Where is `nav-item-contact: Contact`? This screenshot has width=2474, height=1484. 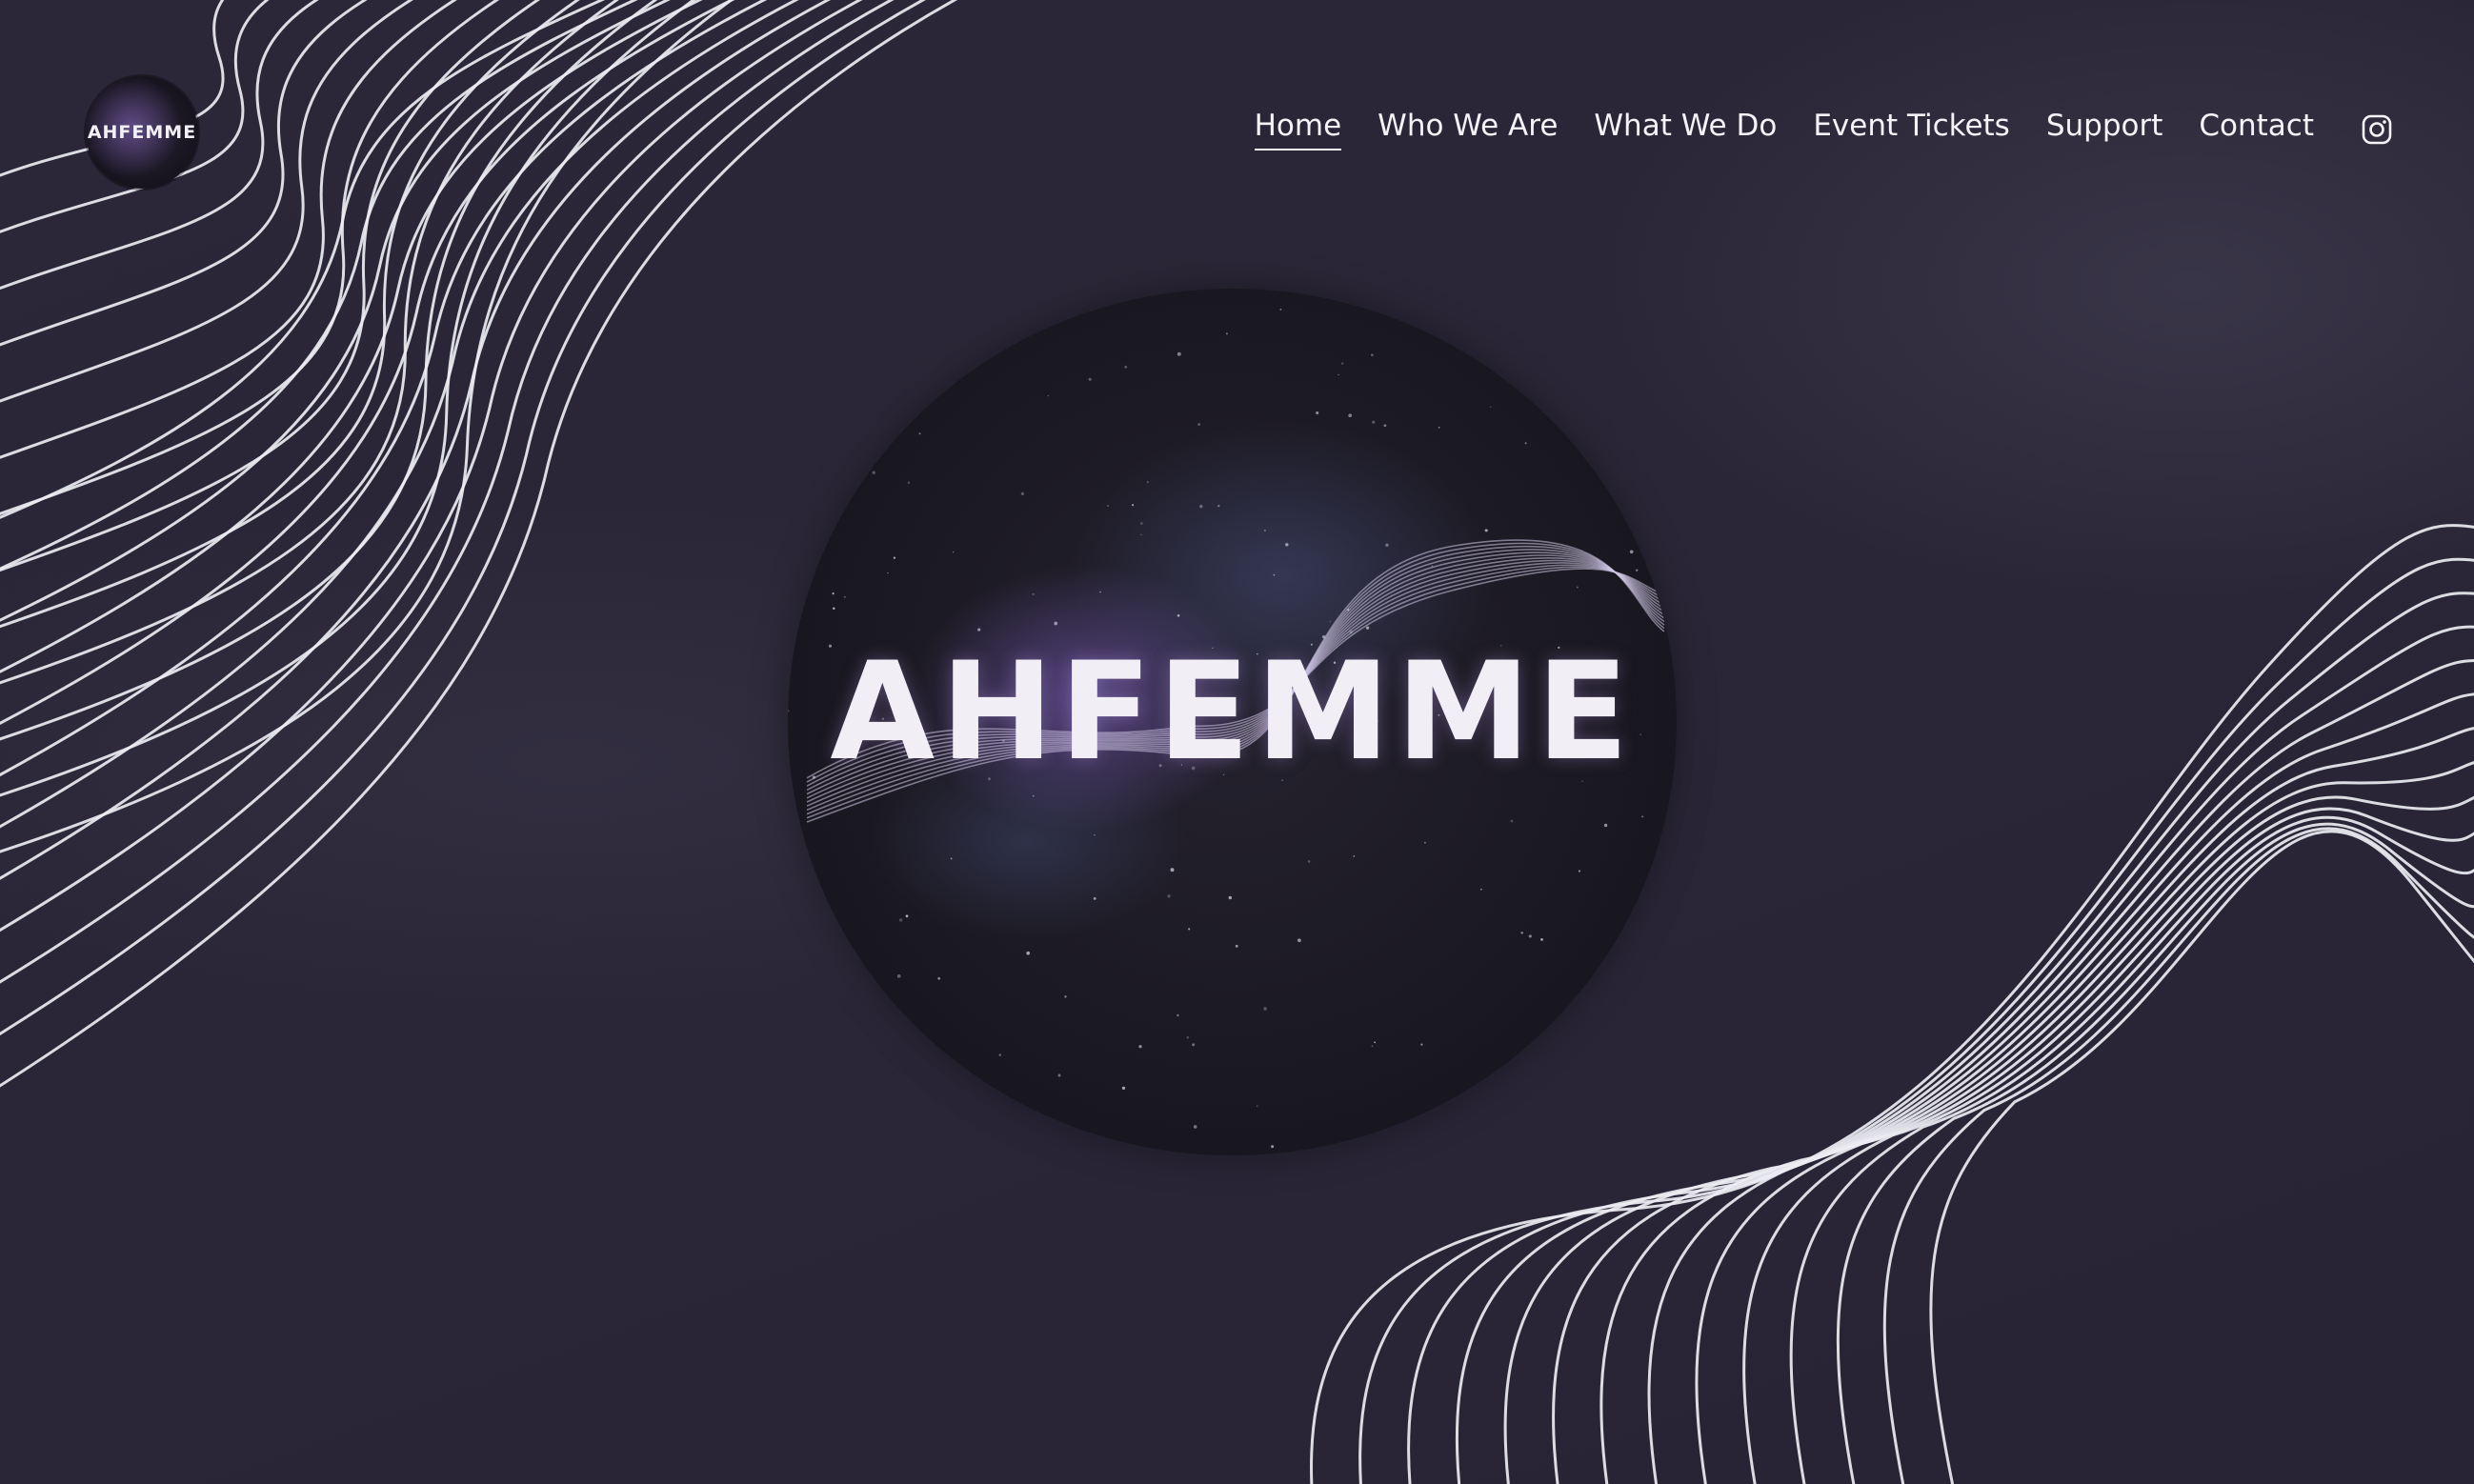 nav-item-contact: Contact is located at coordinates (2256, 129).